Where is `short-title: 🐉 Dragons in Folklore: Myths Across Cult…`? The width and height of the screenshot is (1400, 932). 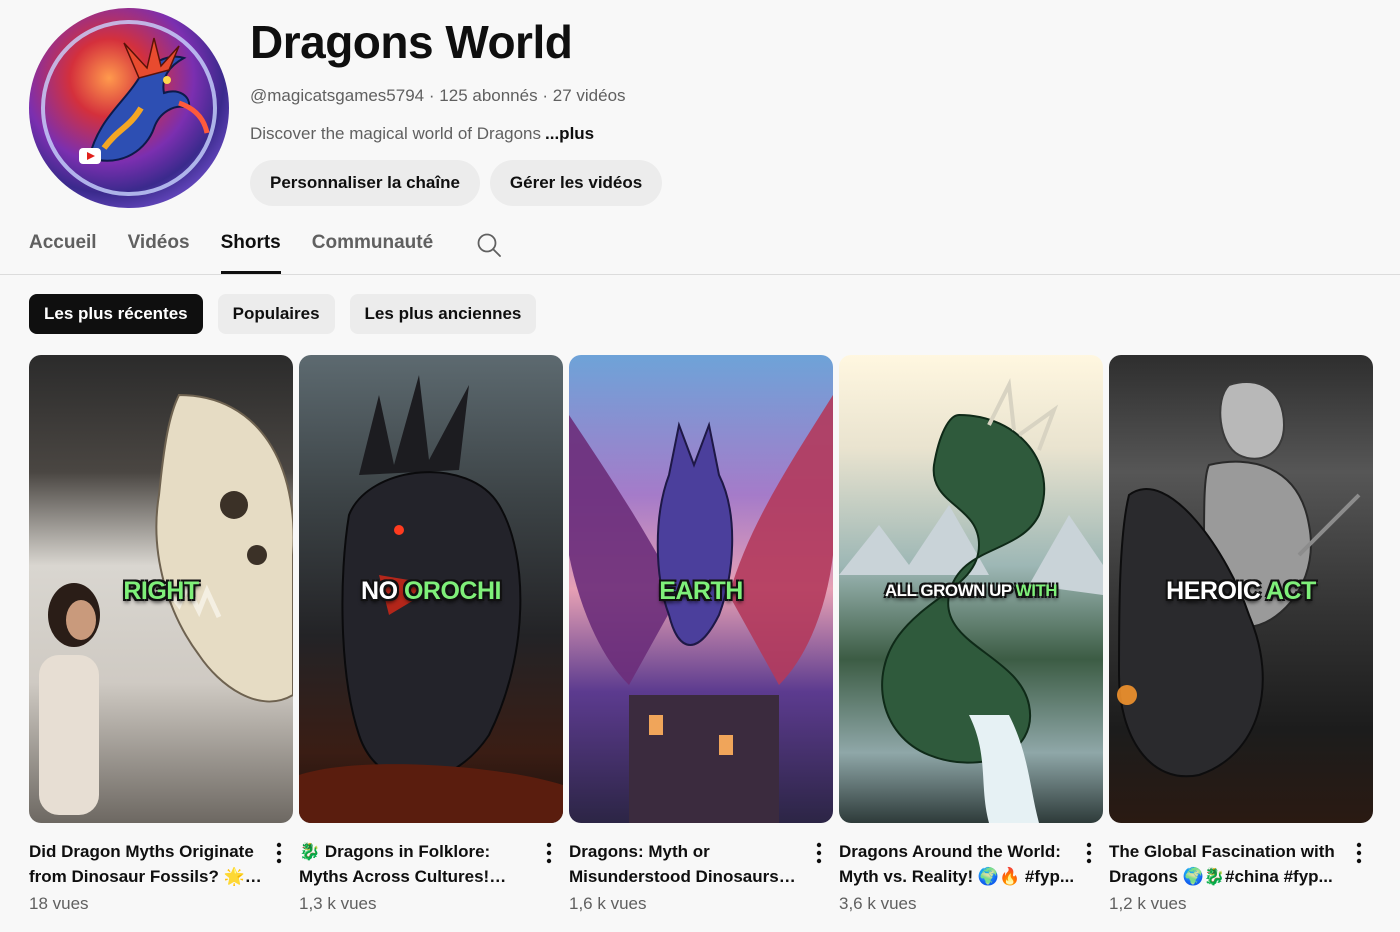 short-title: 🐉 Dragons in Folklore: Myths Across Cult… is located at coordinates (417, 864).